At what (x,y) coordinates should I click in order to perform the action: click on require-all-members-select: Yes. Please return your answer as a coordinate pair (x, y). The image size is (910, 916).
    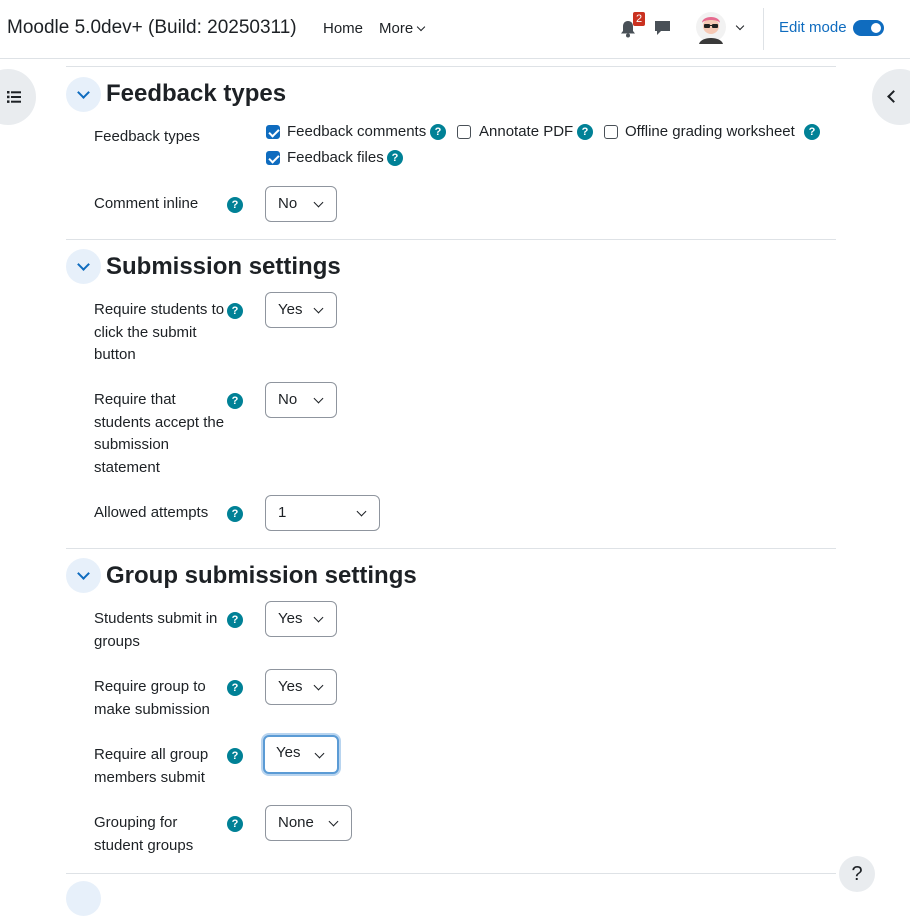
    Looking at the image, I should click on (301, 754).